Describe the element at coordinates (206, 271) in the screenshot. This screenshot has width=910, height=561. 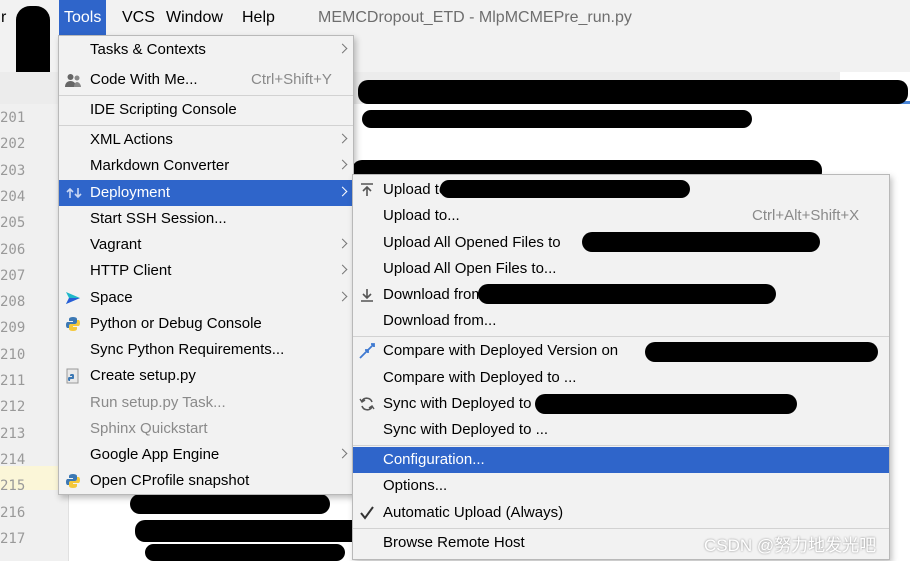
I see `menu-item-http-client: HTTP Client` at that location.